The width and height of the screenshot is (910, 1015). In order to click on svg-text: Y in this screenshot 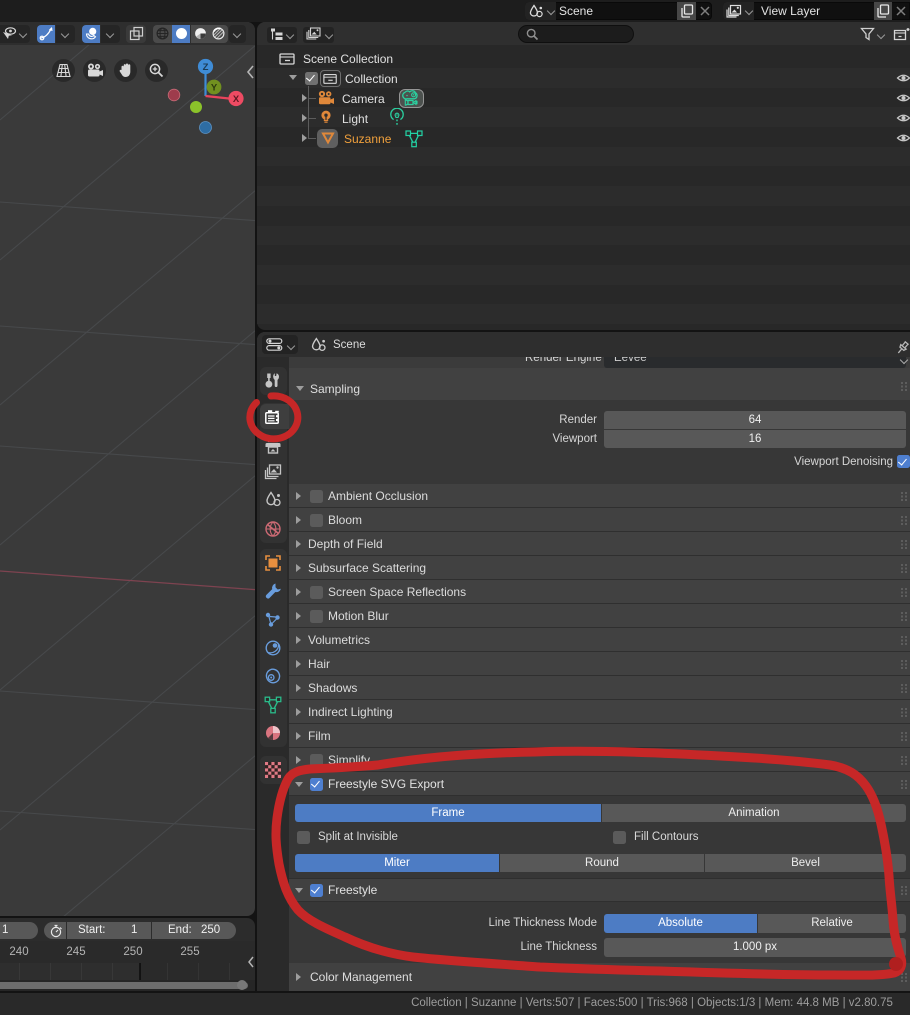, I will do `click(214, 88)`.